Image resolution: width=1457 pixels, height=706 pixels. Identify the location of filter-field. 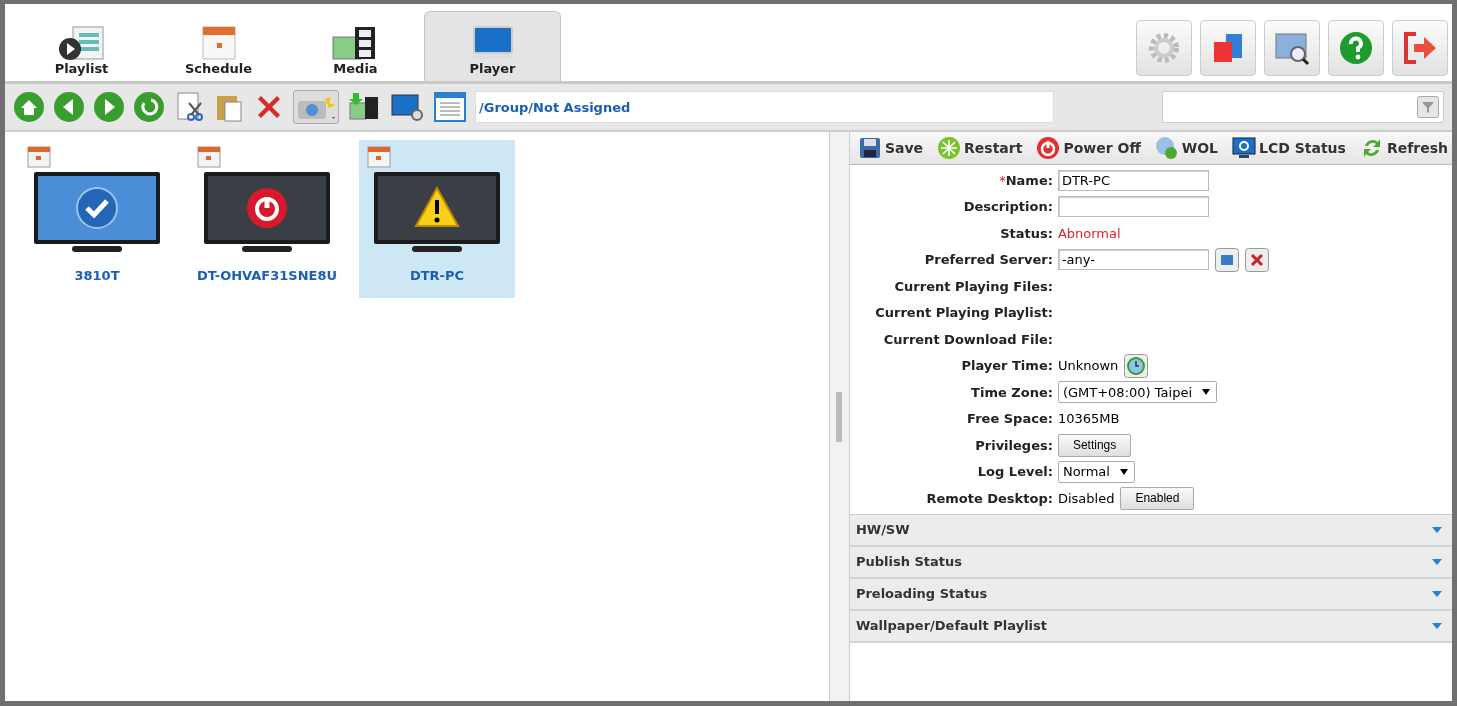
(1303, 107).